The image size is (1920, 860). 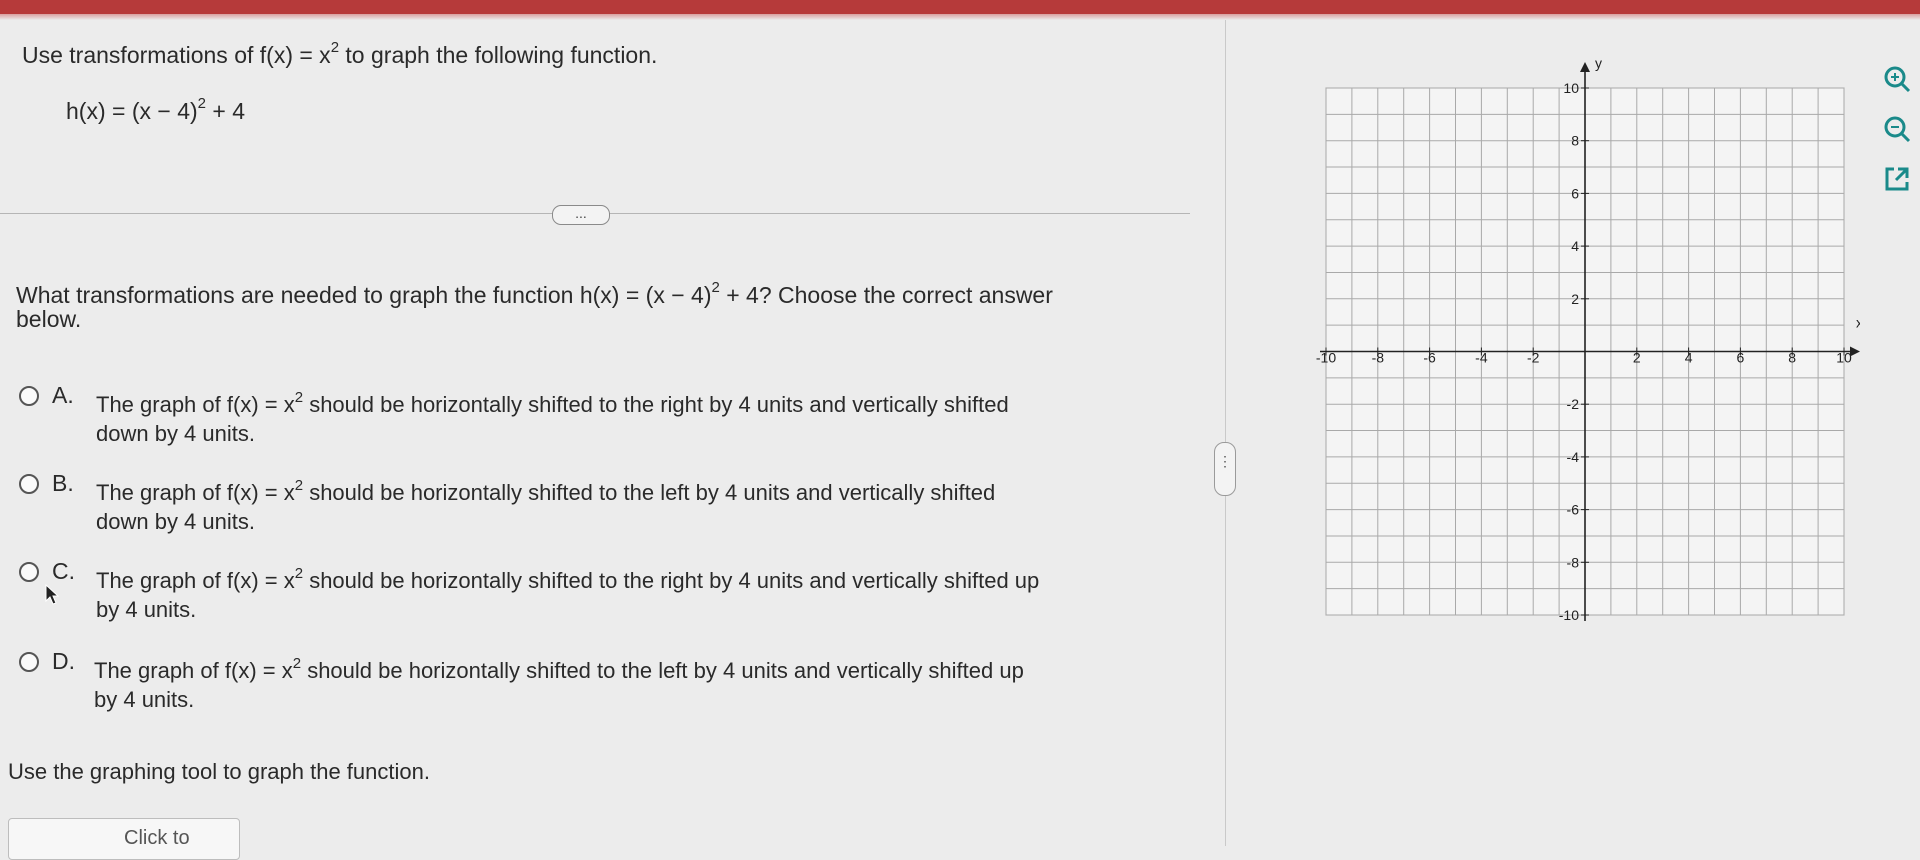 What do you see at coordinates (335, 48) in the screenshot?
I see `intro-exponent: 2` at bounding box center [335, 48].